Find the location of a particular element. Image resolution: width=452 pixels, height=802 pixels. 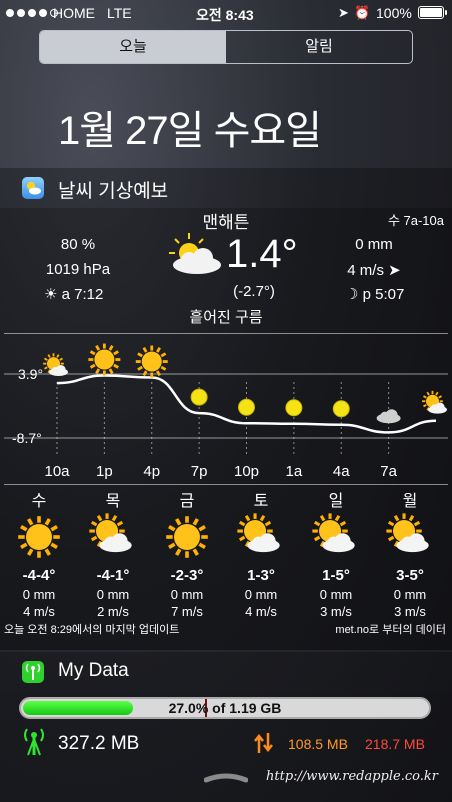

date-heading: 1월 27일 수요일 is located at coordinates (190, 131).